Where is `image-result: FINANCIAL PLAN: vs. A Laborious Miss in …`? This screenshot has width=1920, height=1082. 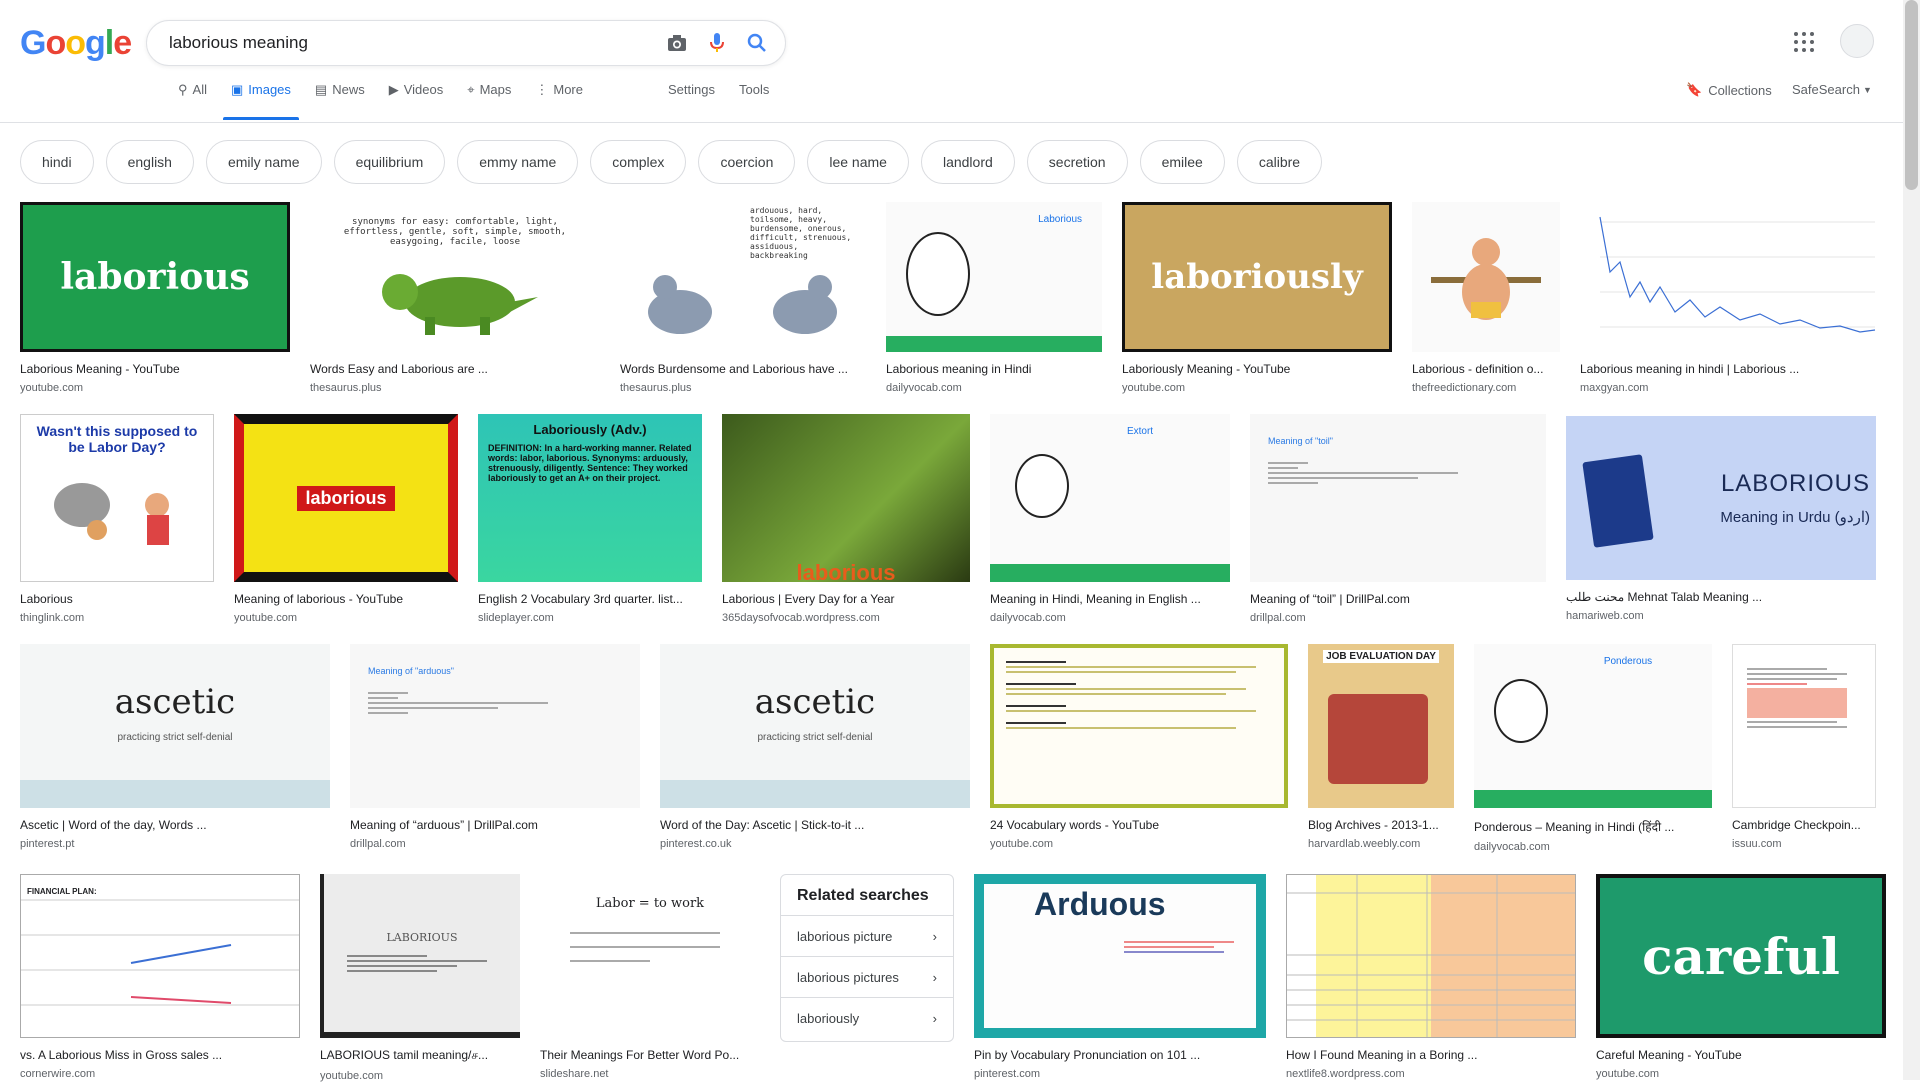 image-result: FINANCIAL PLAN: vs. A Laborious Miss in … is located at coordinates (160, 978).